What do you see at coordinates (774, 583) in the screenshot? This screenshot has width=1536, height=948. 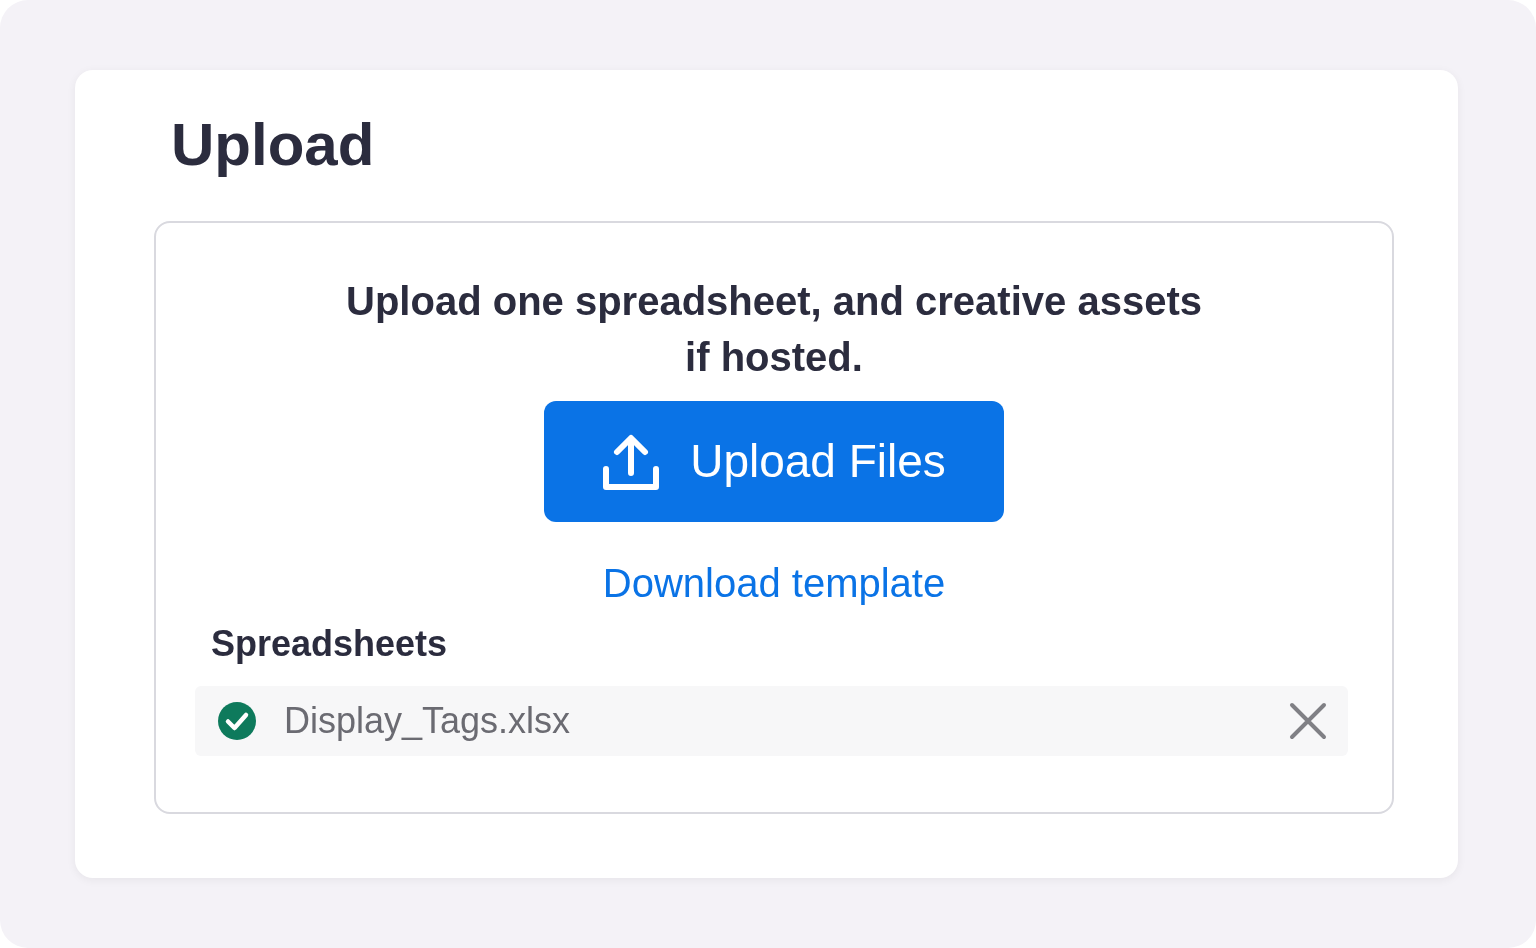 I see `download-template-link: Download template` at bounding box center [774, 583].